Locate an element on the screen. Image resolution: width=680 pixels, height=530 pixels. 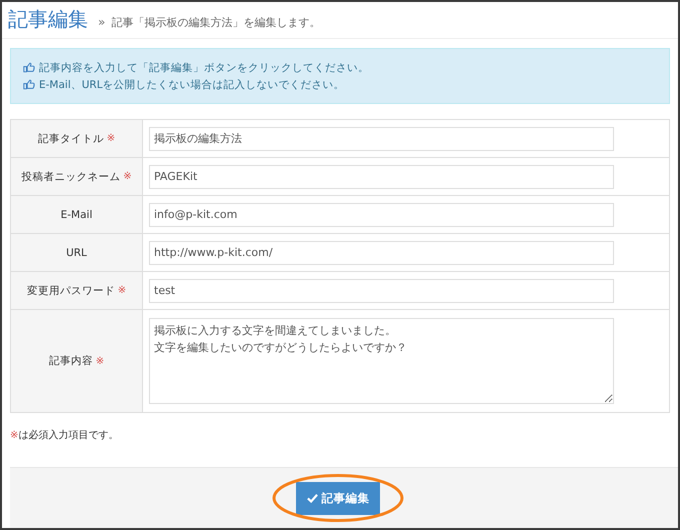
notice-text: E-Mail、URLを公開したくない場合は記入しないでください。 is located at coordinates (192, 85).